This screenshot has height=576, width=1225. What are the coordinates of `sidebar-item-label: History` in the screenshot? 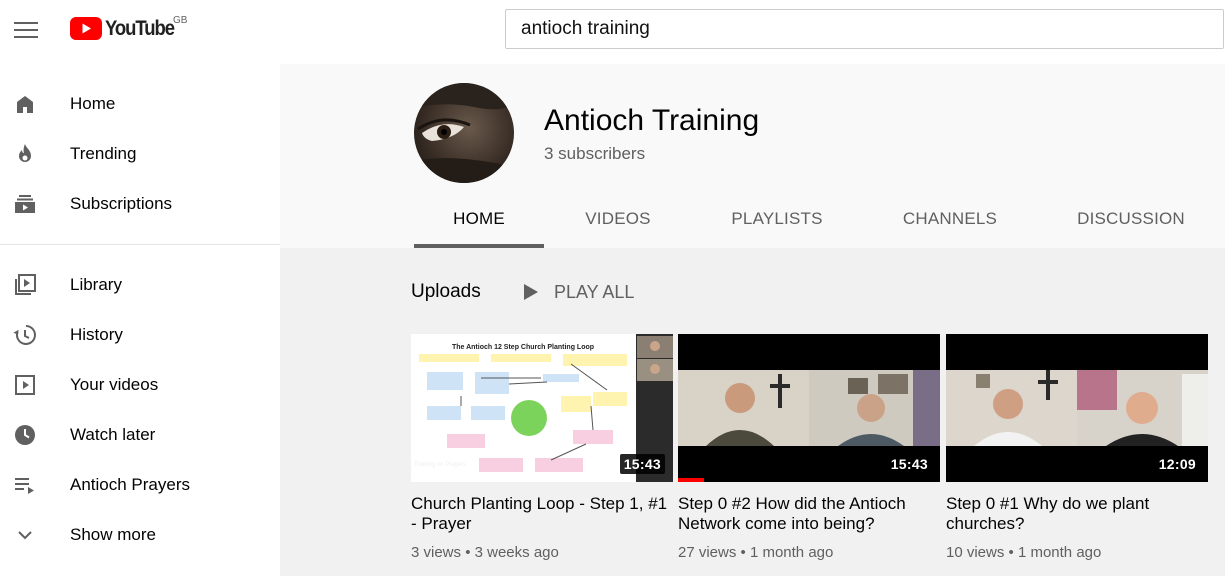 It's located at (96, 334).